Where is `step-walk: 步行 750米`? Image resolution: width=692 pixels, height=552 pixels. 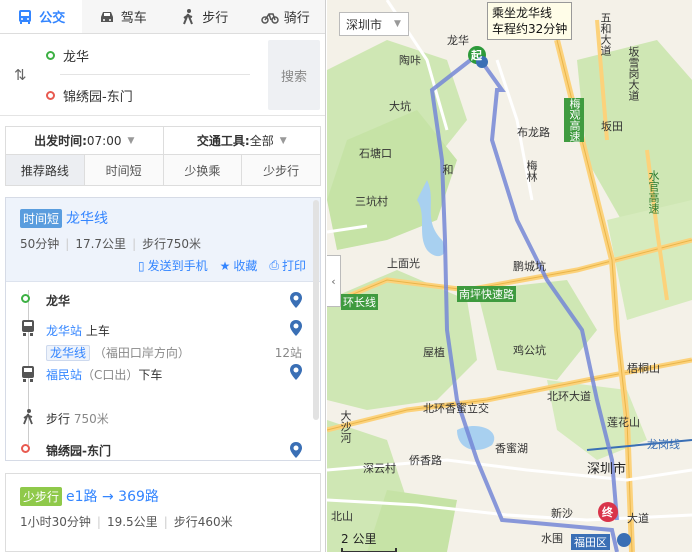 step-walk: 步行 750米 is located at coordinates (163, 418).